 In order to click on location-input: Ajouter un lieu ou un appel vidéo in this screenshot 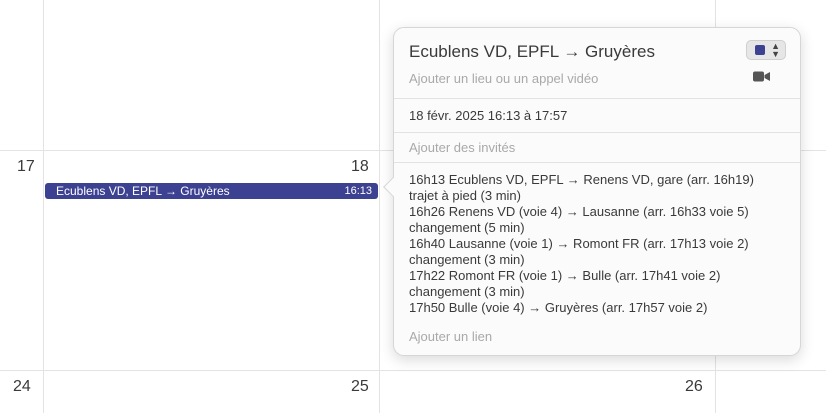, I will do `click(503, 78)`.